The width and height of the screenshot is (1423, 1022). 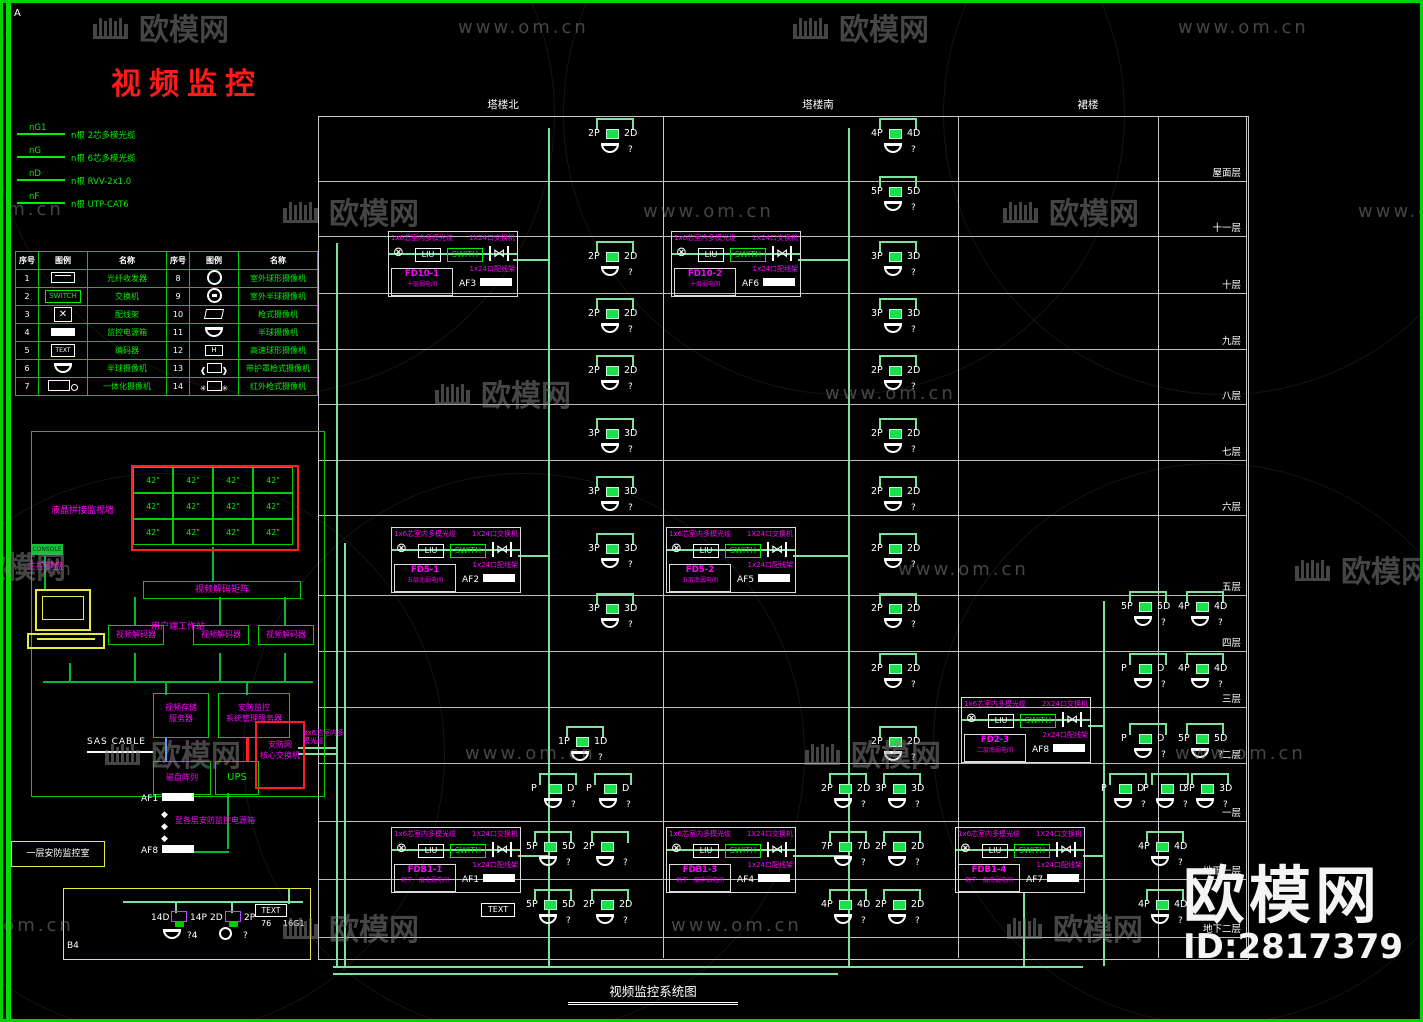 I want to click on drop-p-label: 5P, so click(x=1127, y=606).